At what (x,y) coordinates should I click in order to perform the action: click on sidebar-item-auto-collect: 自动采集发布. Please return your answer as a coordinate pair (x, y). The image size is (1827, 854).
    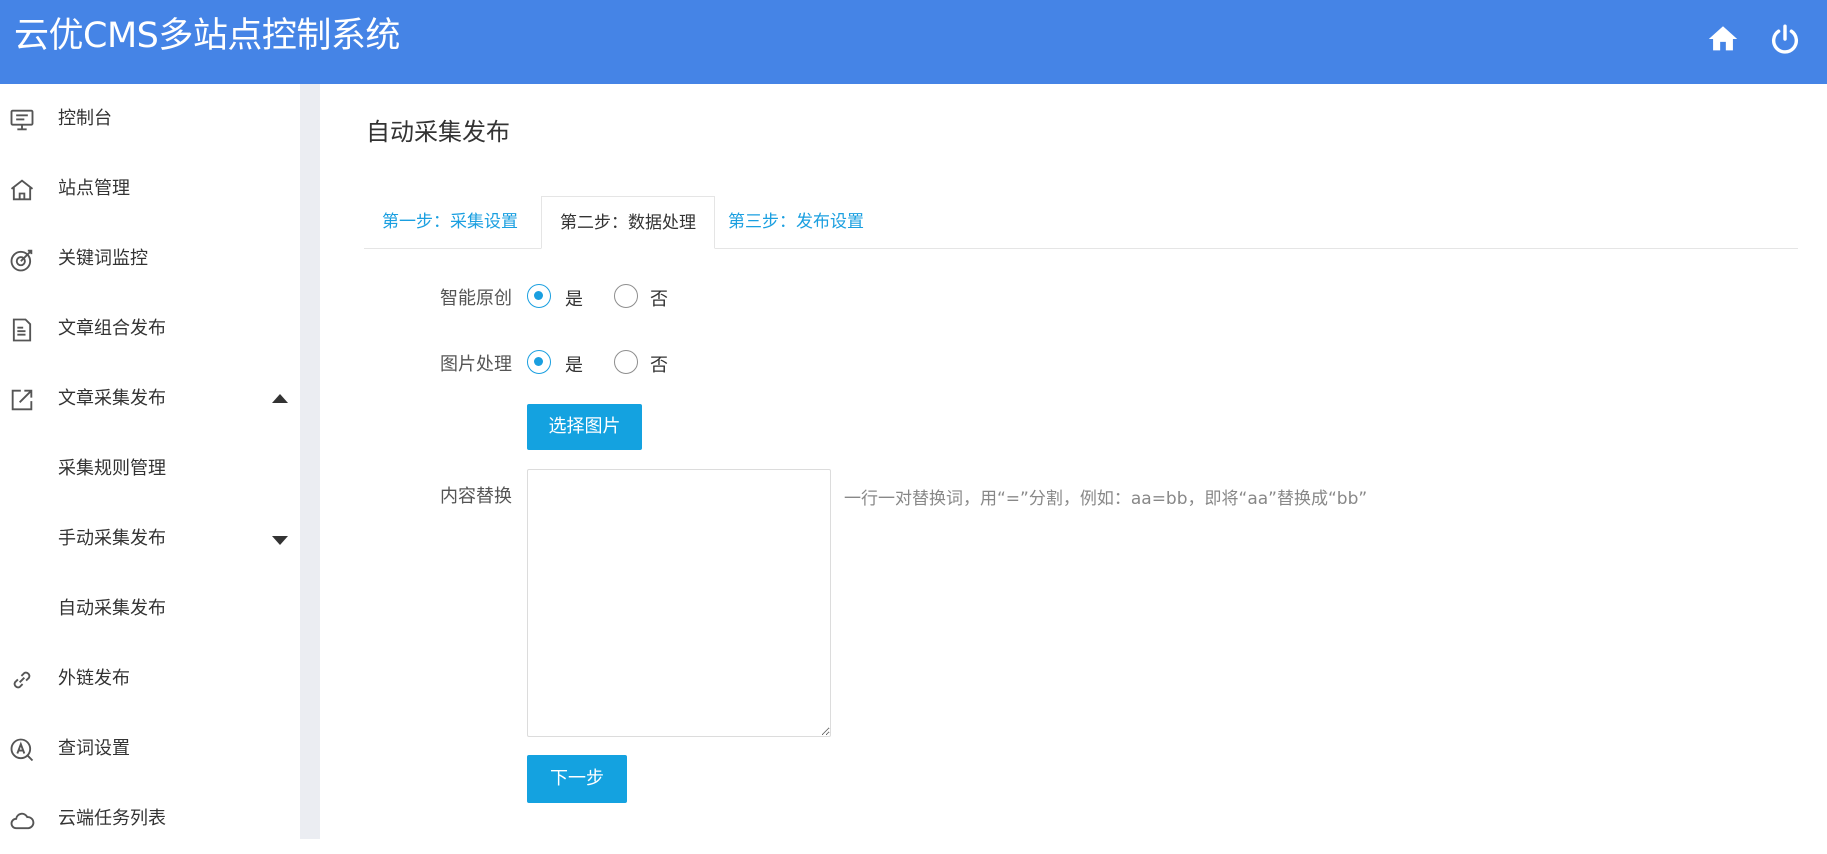
    Looking at the image, I should click on (150, 609).